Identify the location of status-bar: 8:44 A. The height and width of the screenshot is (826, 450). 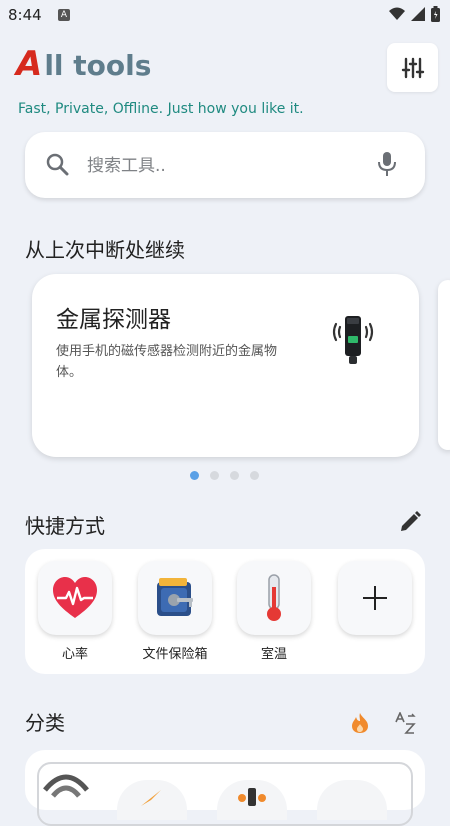
(225, 15).